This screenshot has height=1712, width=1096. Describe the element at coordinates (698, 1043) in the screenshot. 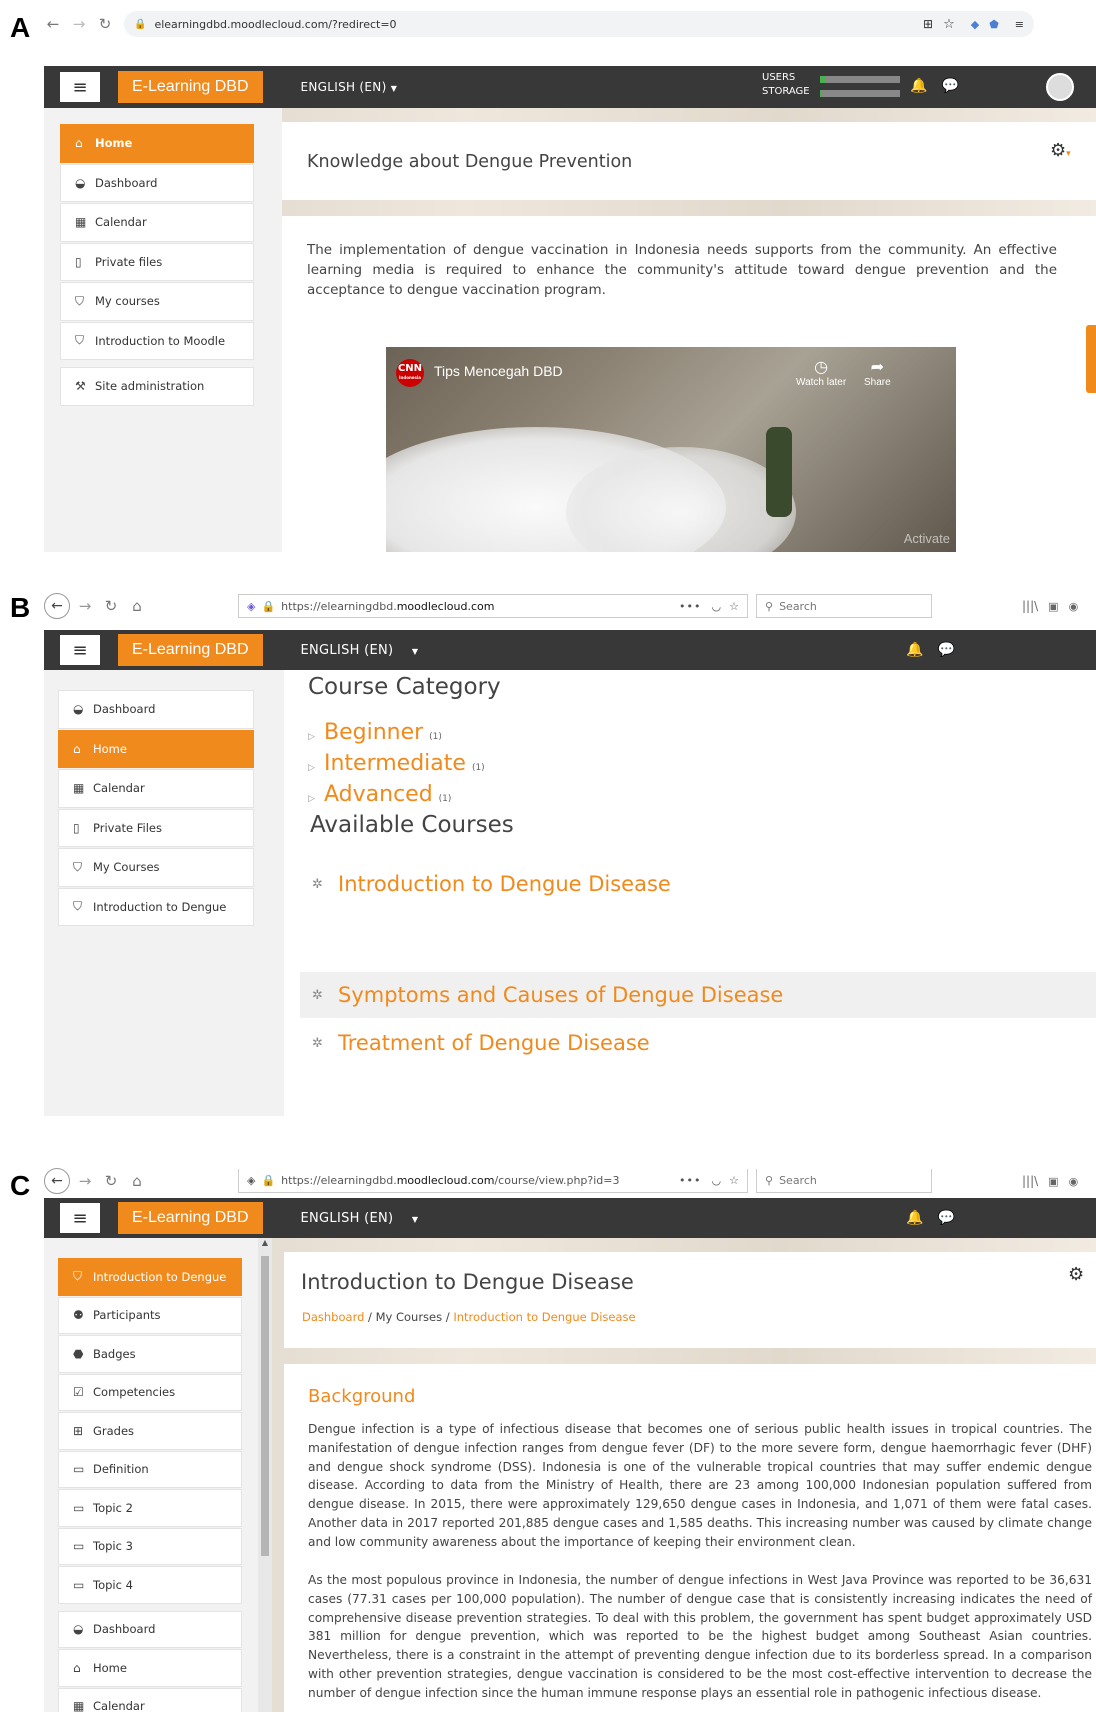

I see `course-item: ✲ Treatment of Dengue Disease` at that location.